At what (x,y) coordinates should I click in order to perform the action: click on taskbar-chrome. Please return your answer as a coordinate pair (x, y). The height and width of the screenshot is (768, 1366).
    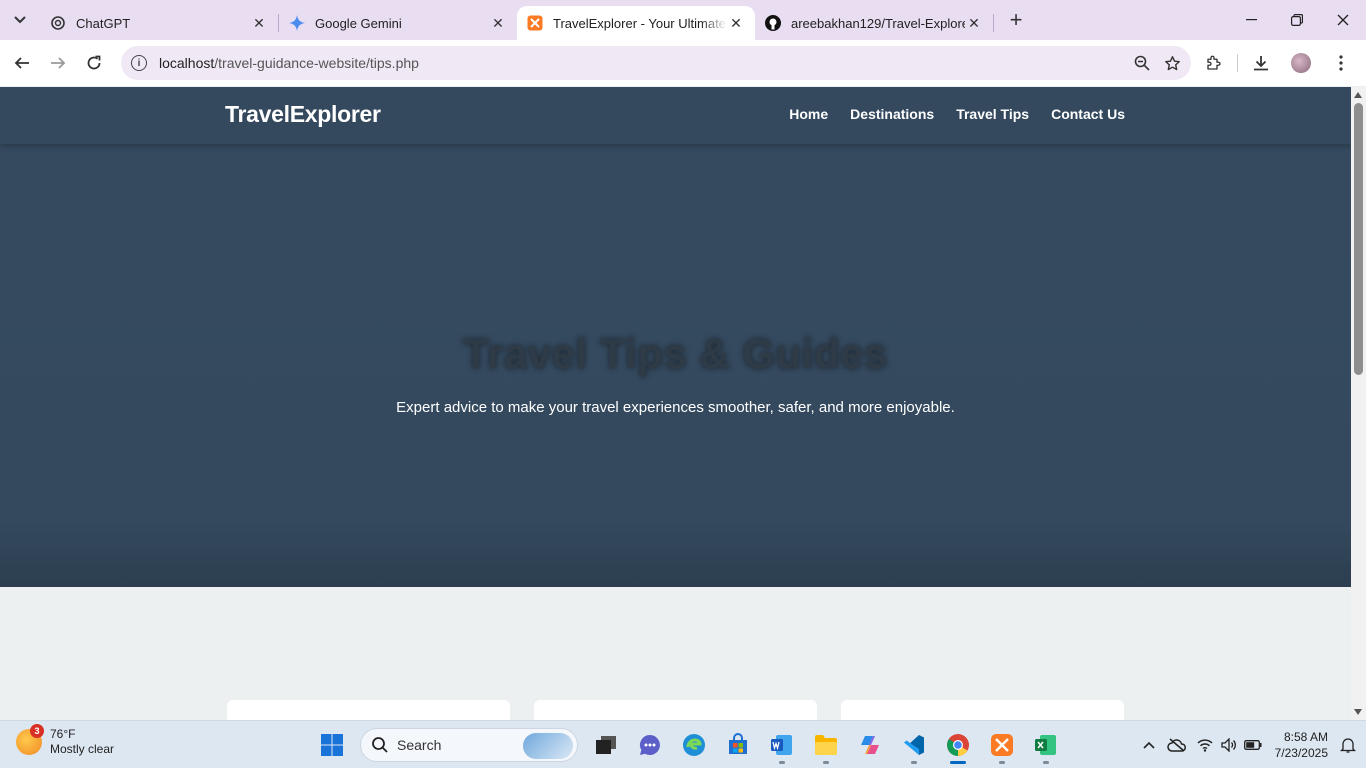
    Looking at the image, I should click on (958, 745).